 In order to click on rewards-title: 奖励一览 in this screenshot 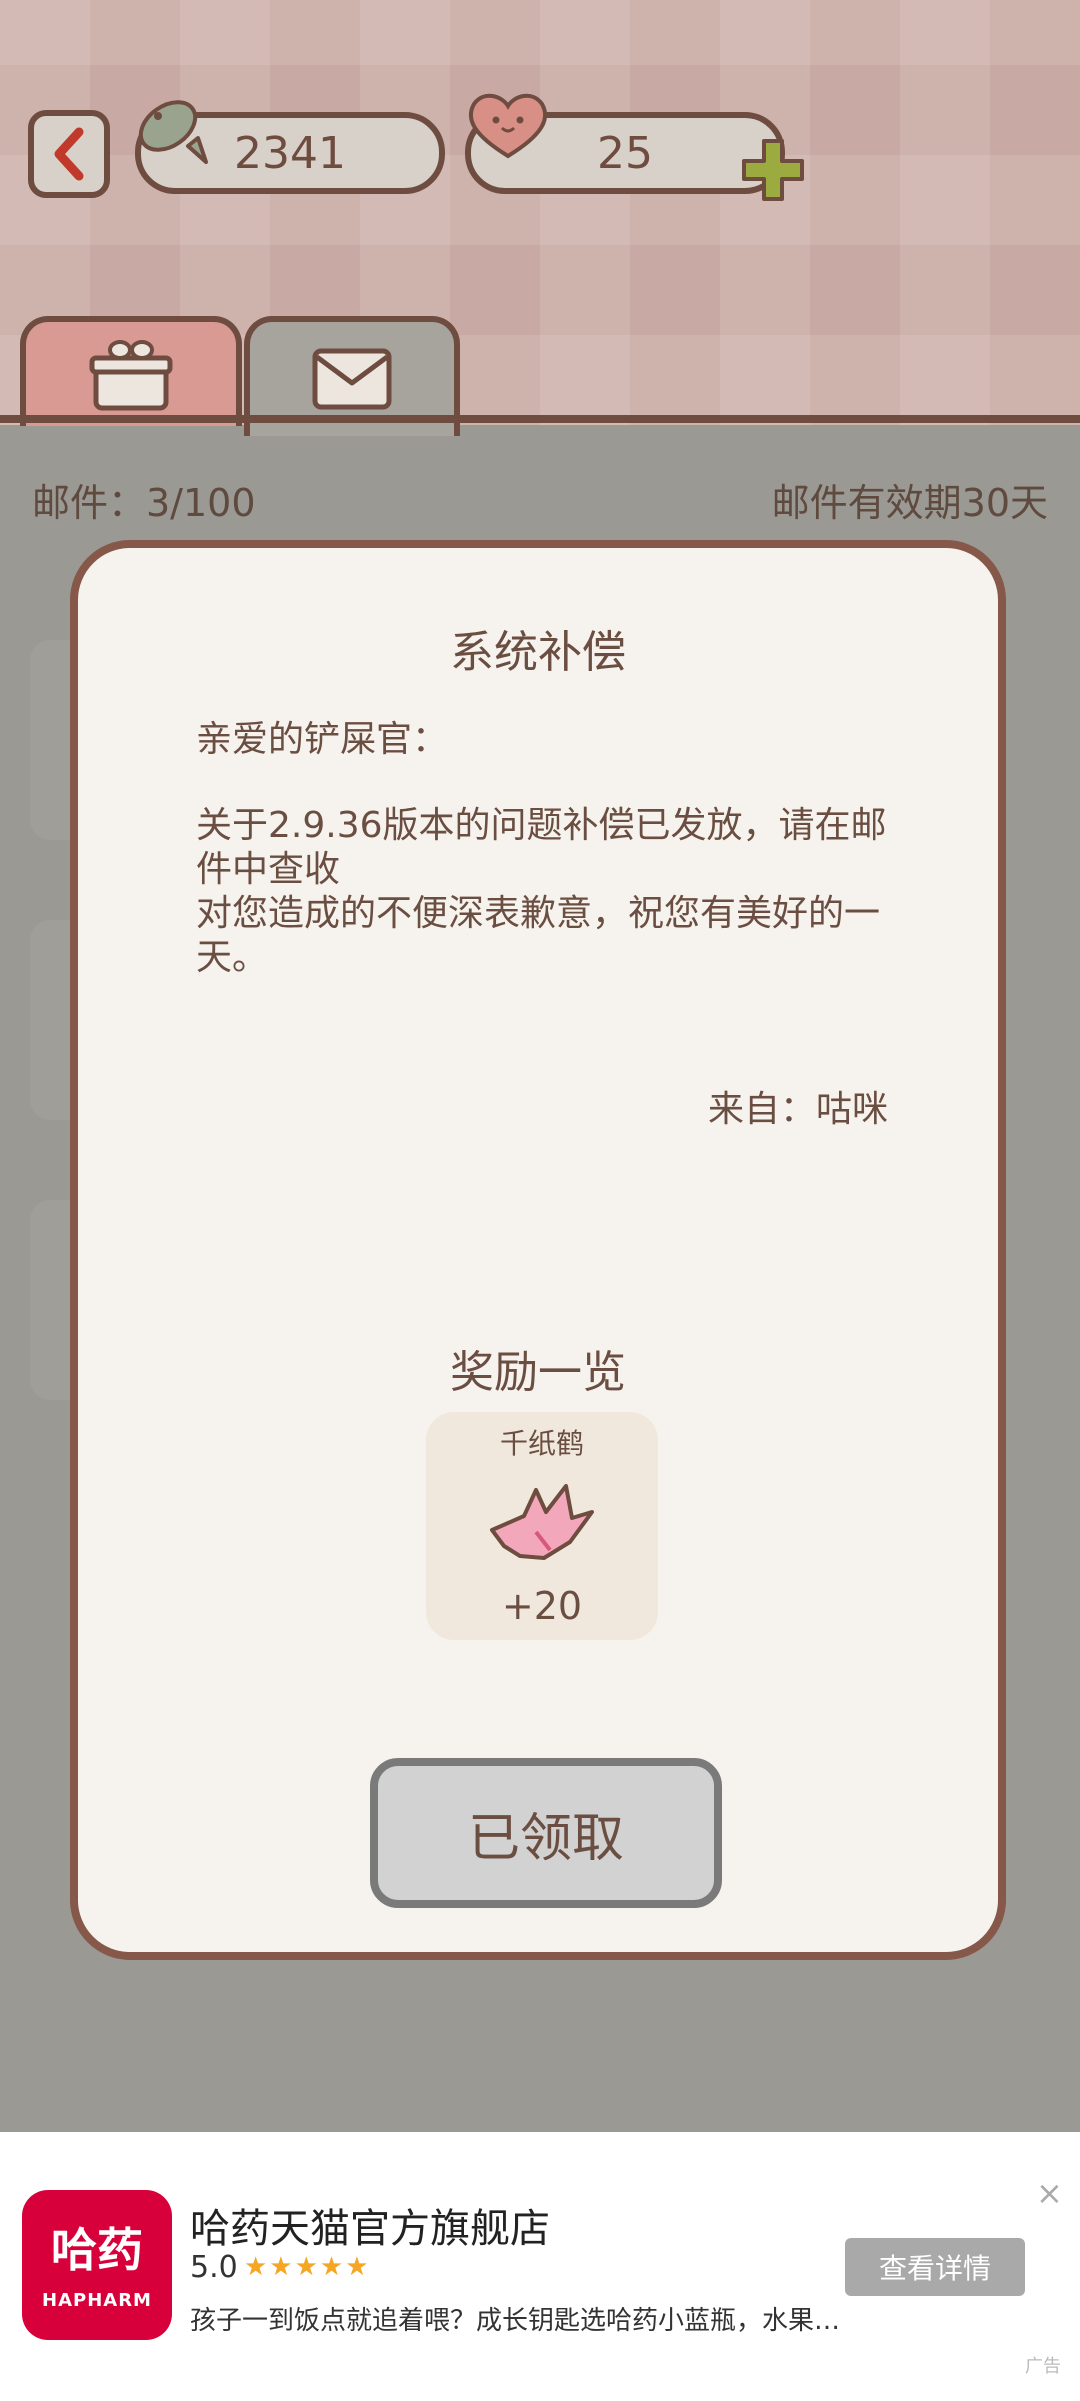, I will do `click(538, 1372)`.